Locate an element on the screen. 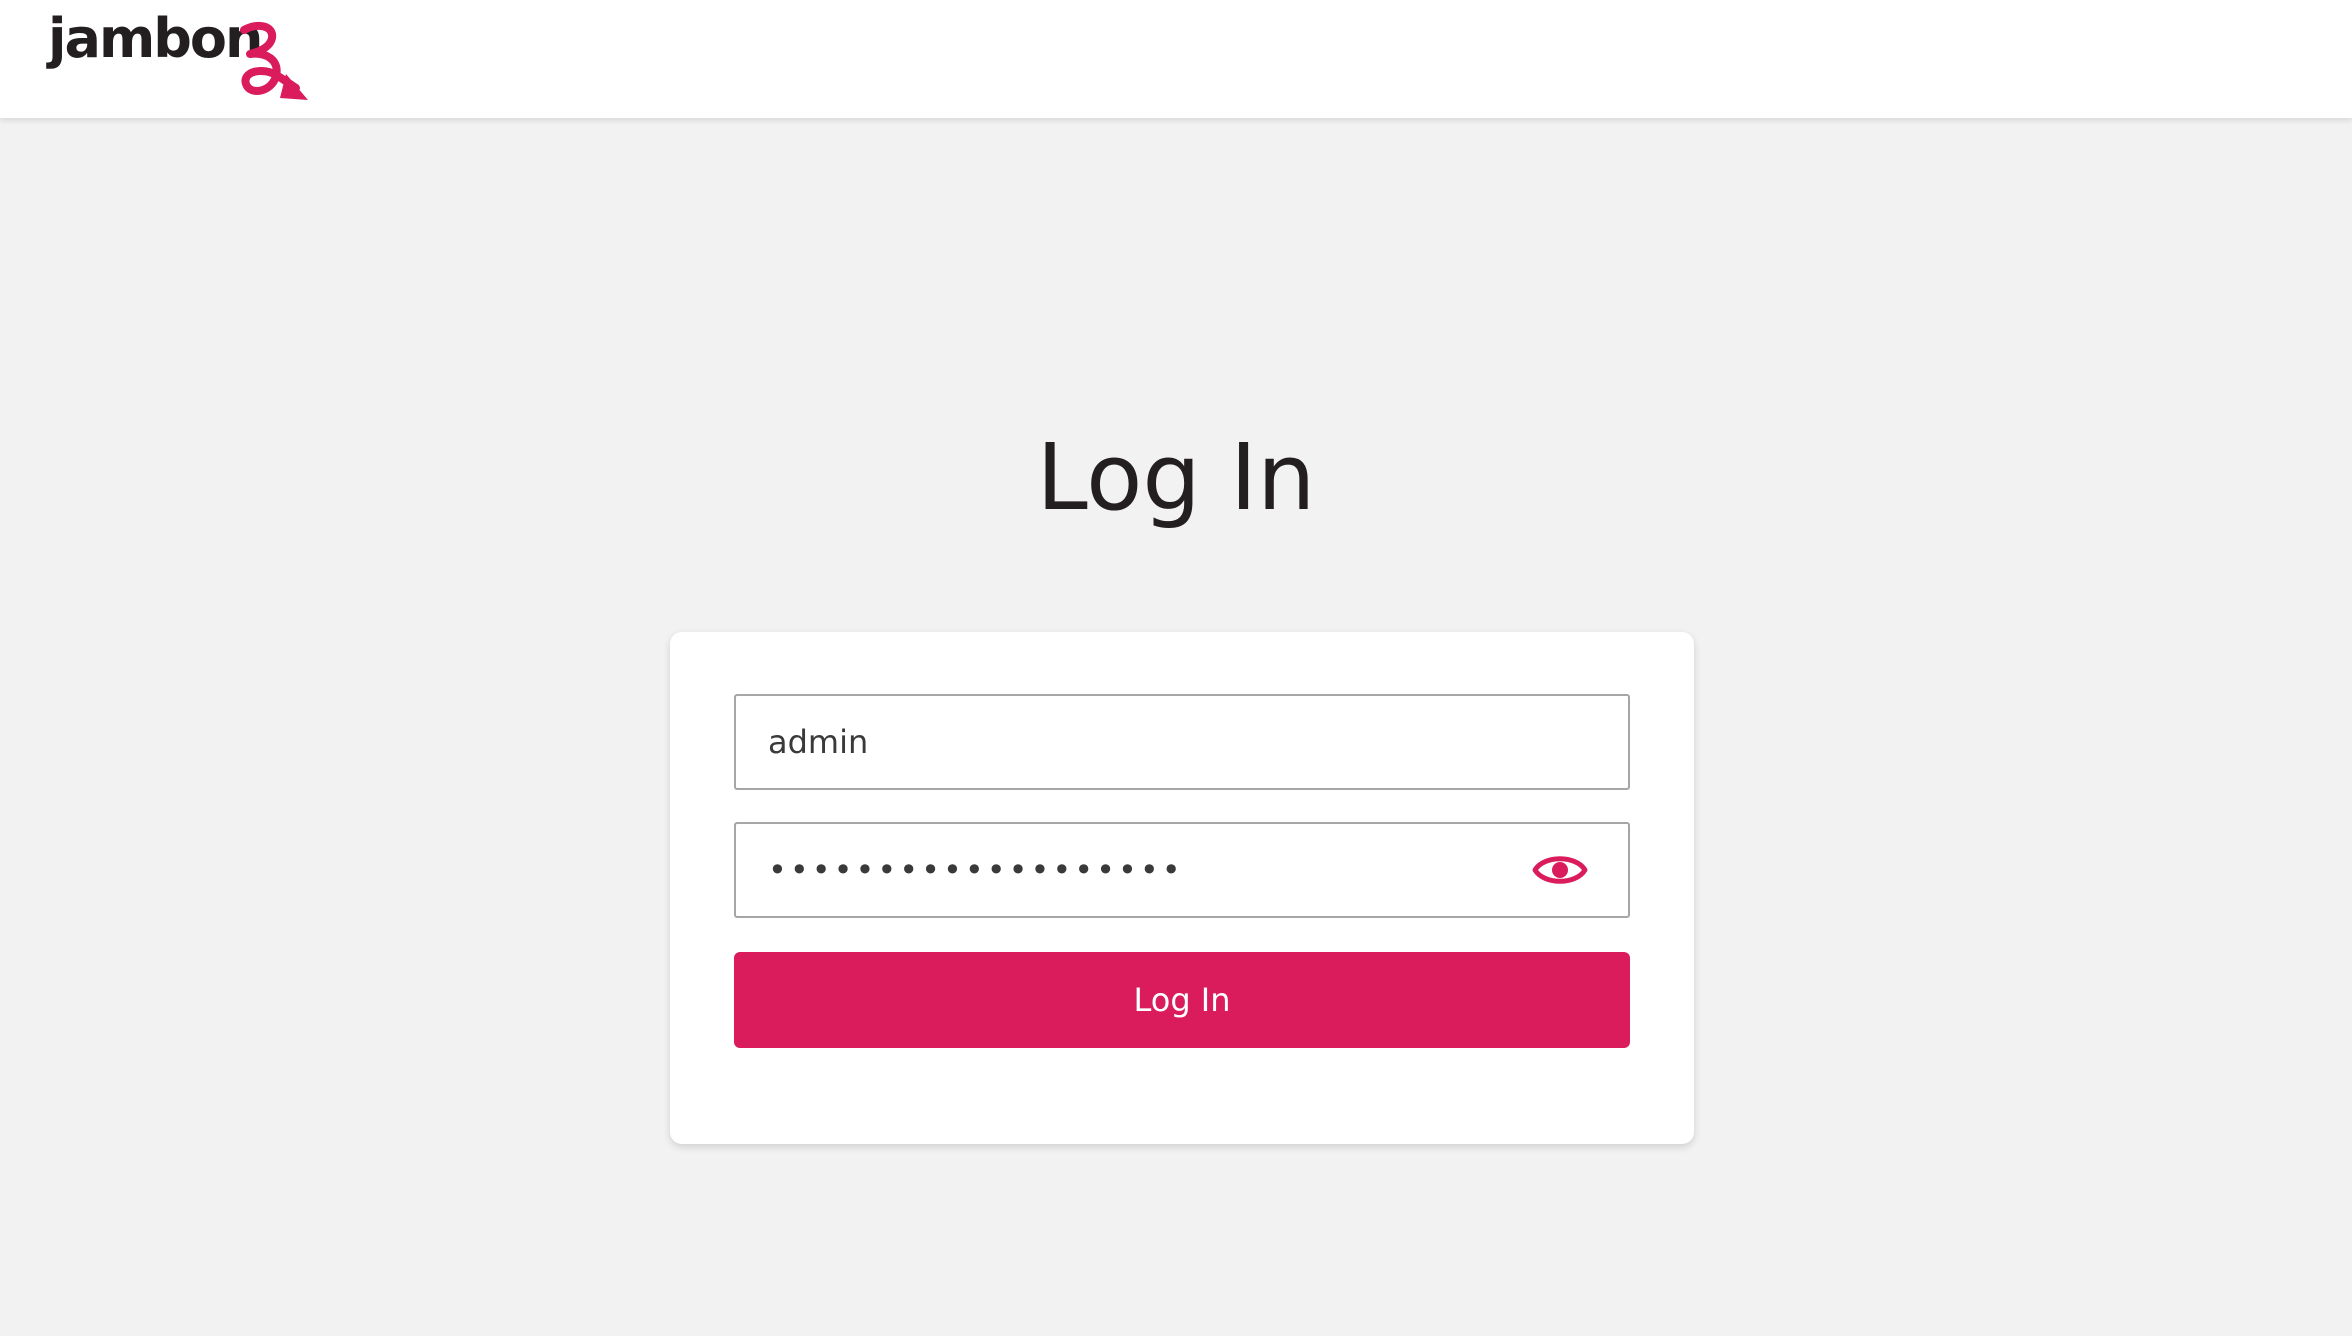 This screenshot has width=2352, height=1336. username-input is located at coordinates (1182, 742).